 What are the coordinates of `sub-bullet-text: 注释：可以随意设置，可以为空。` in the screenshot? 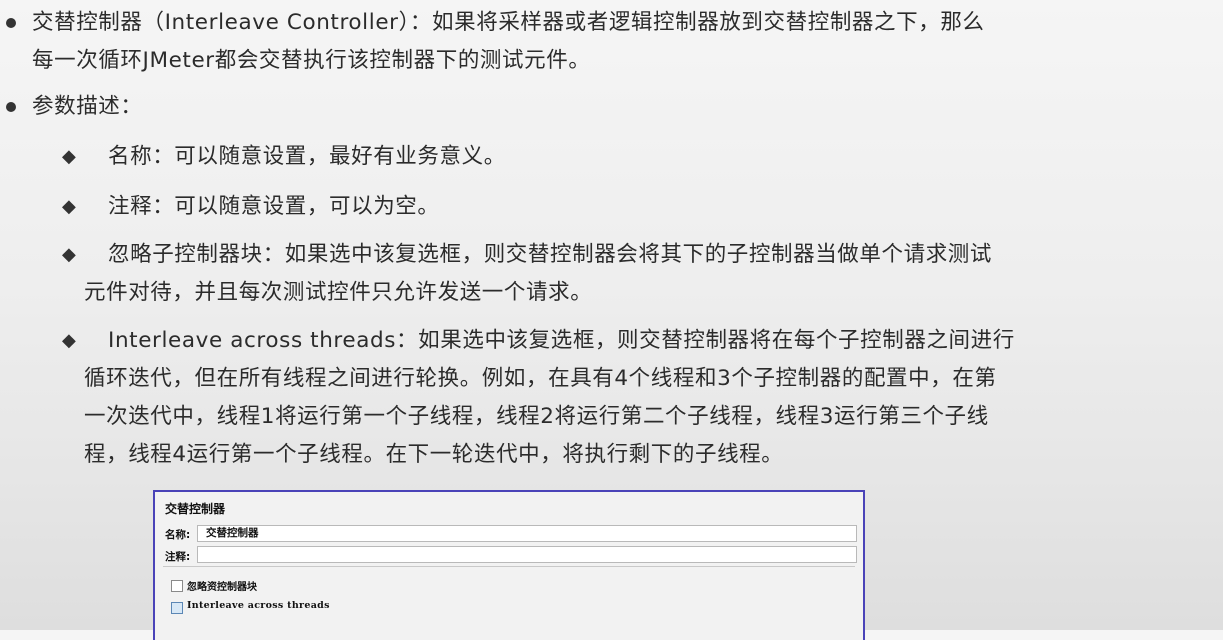 It's located at (264, 207).